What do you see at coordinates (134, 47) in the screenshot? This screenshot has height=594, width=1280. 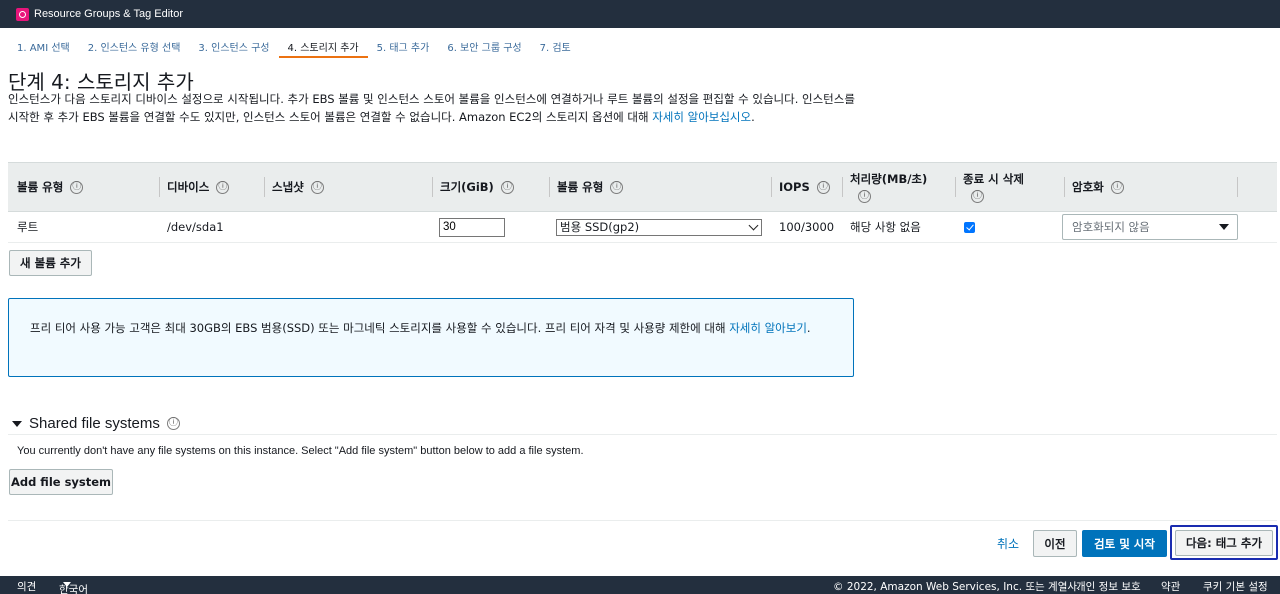 I see `step-instance-type: 2. 인스턴스 유형 선택` at bounding box center [134, 47].